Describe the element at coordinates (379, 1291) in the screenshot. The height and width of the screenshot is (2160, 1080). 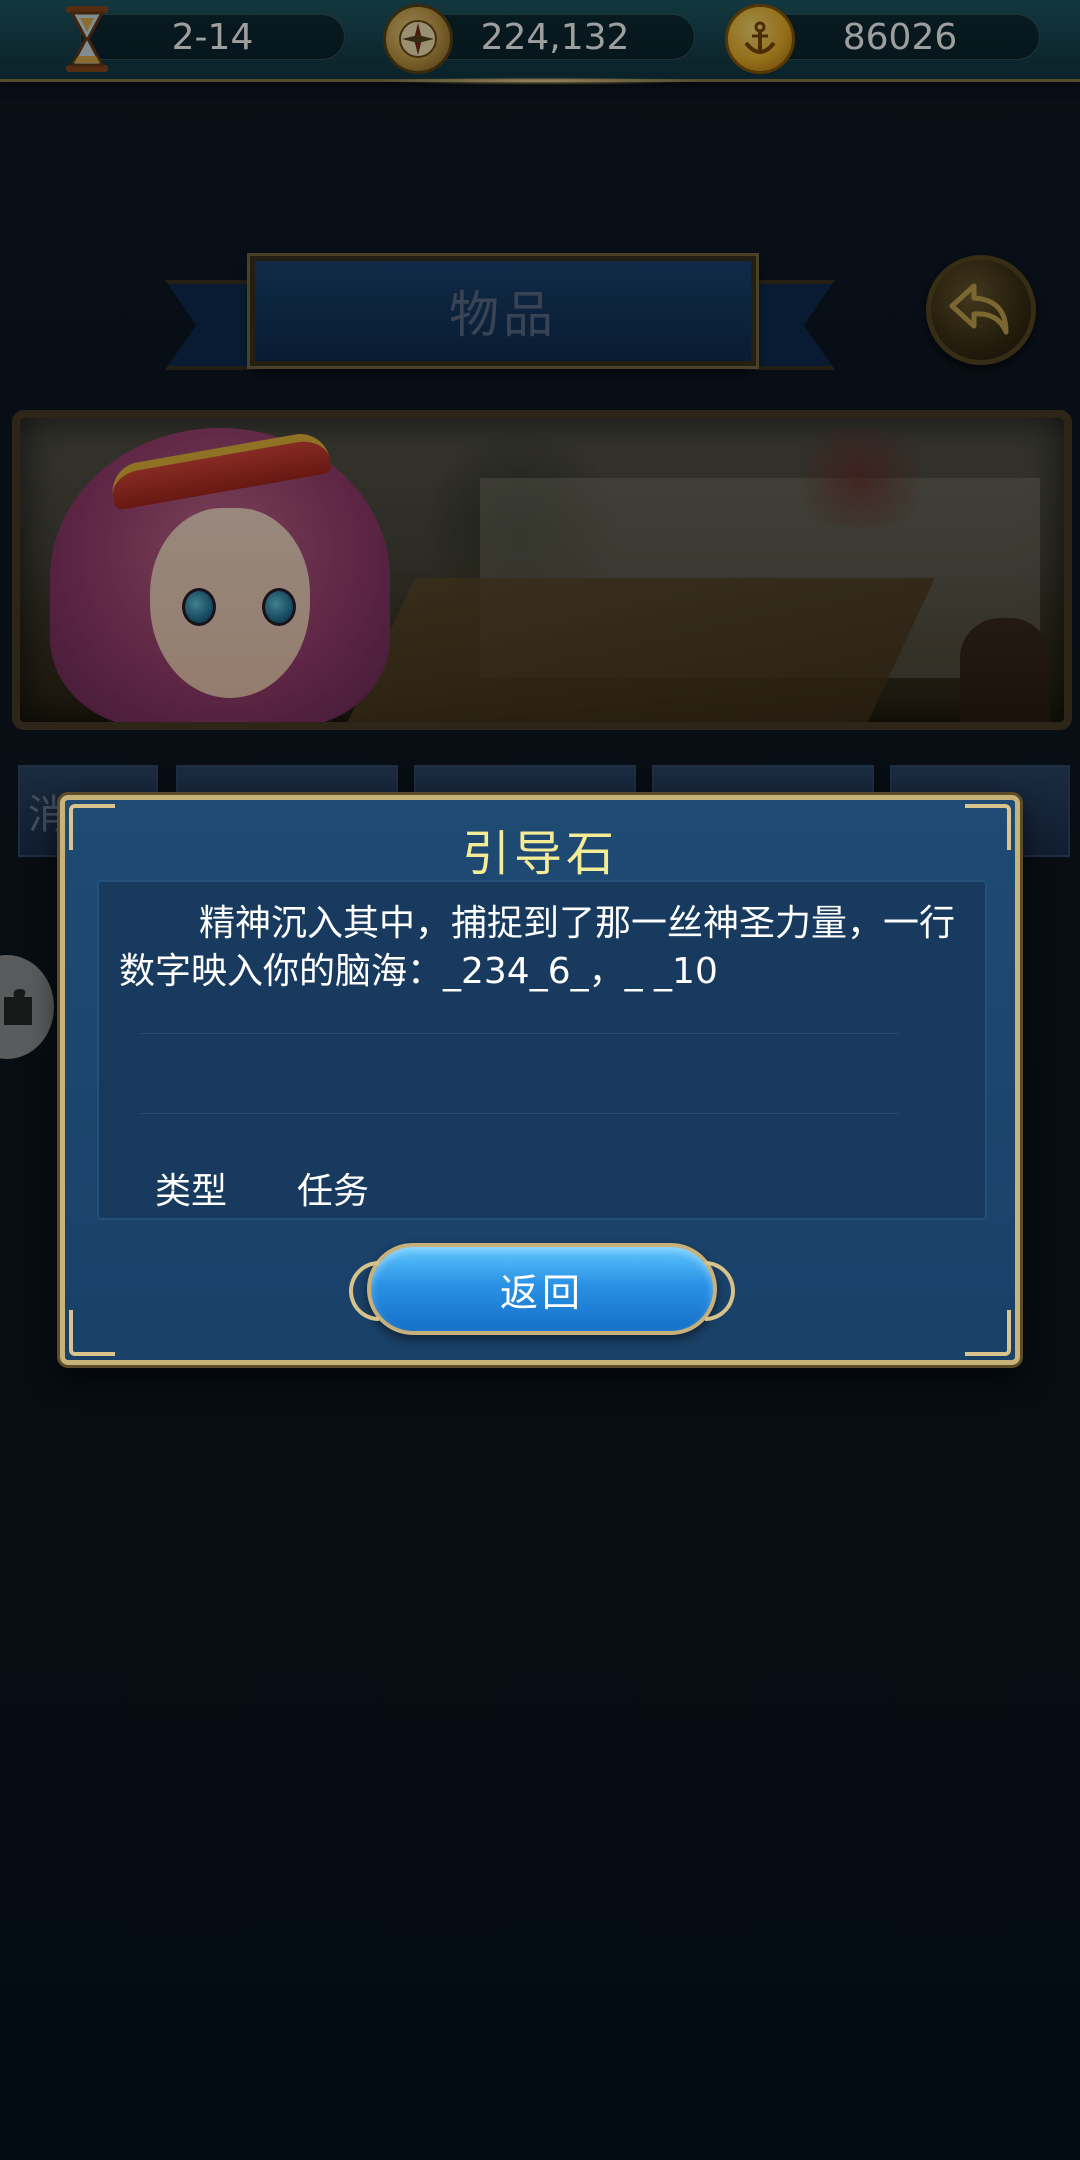
I see `ornament-left` at that location.